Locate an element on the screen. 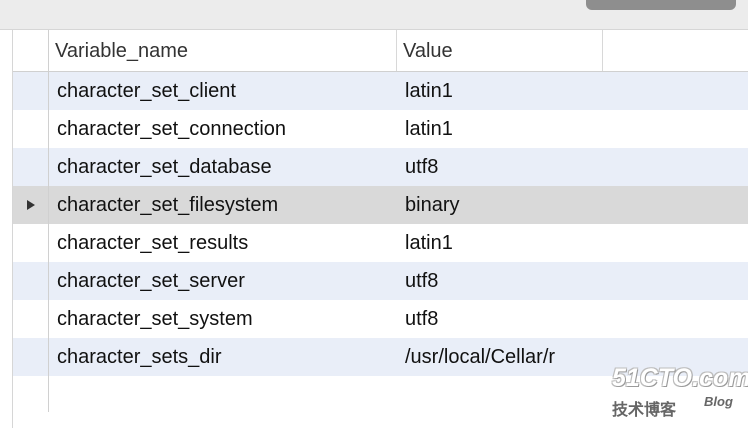 Image resolution: width=748 pixels, height=428 pixels. cell-variable-name: character_set_connection is located at coordinates (227, 129).